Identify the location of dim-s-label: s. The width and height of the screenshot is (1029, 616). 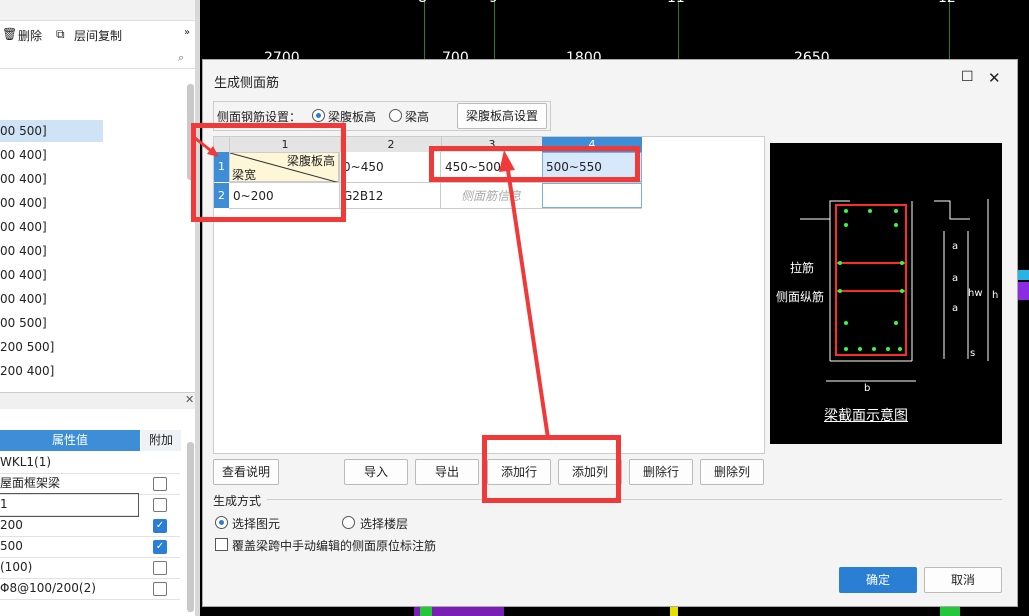
(973, 353).